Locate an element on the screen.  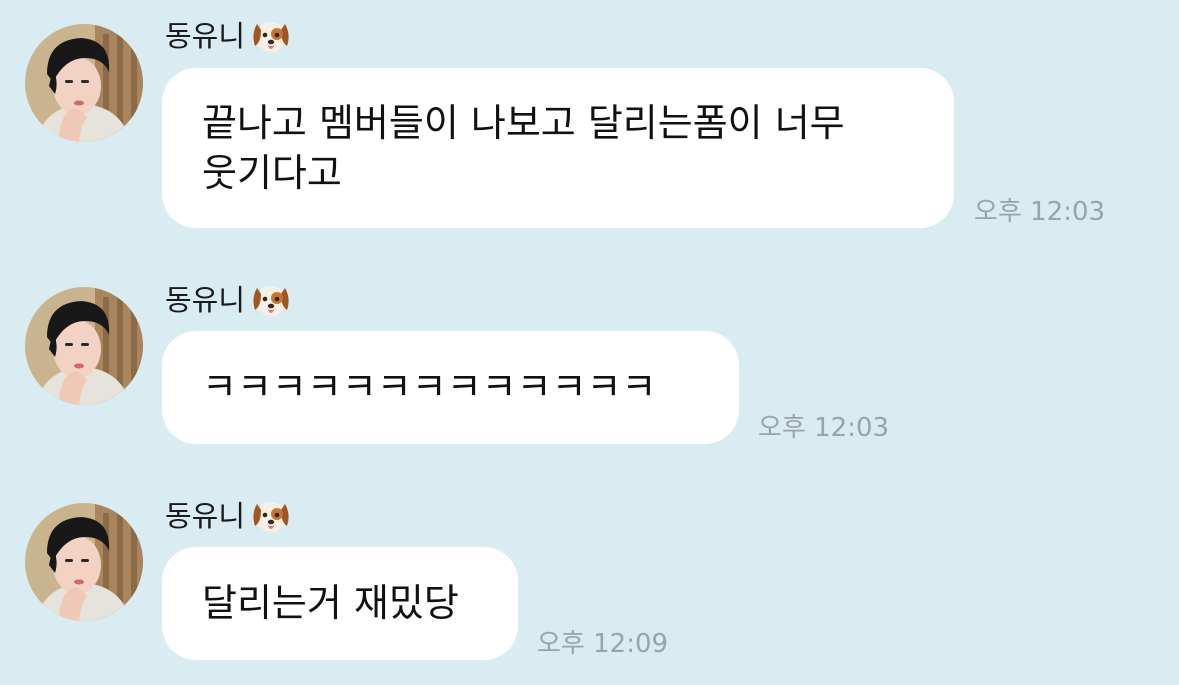
message-text: 달리는거 재밌당 is located at coordinates (330, 603).